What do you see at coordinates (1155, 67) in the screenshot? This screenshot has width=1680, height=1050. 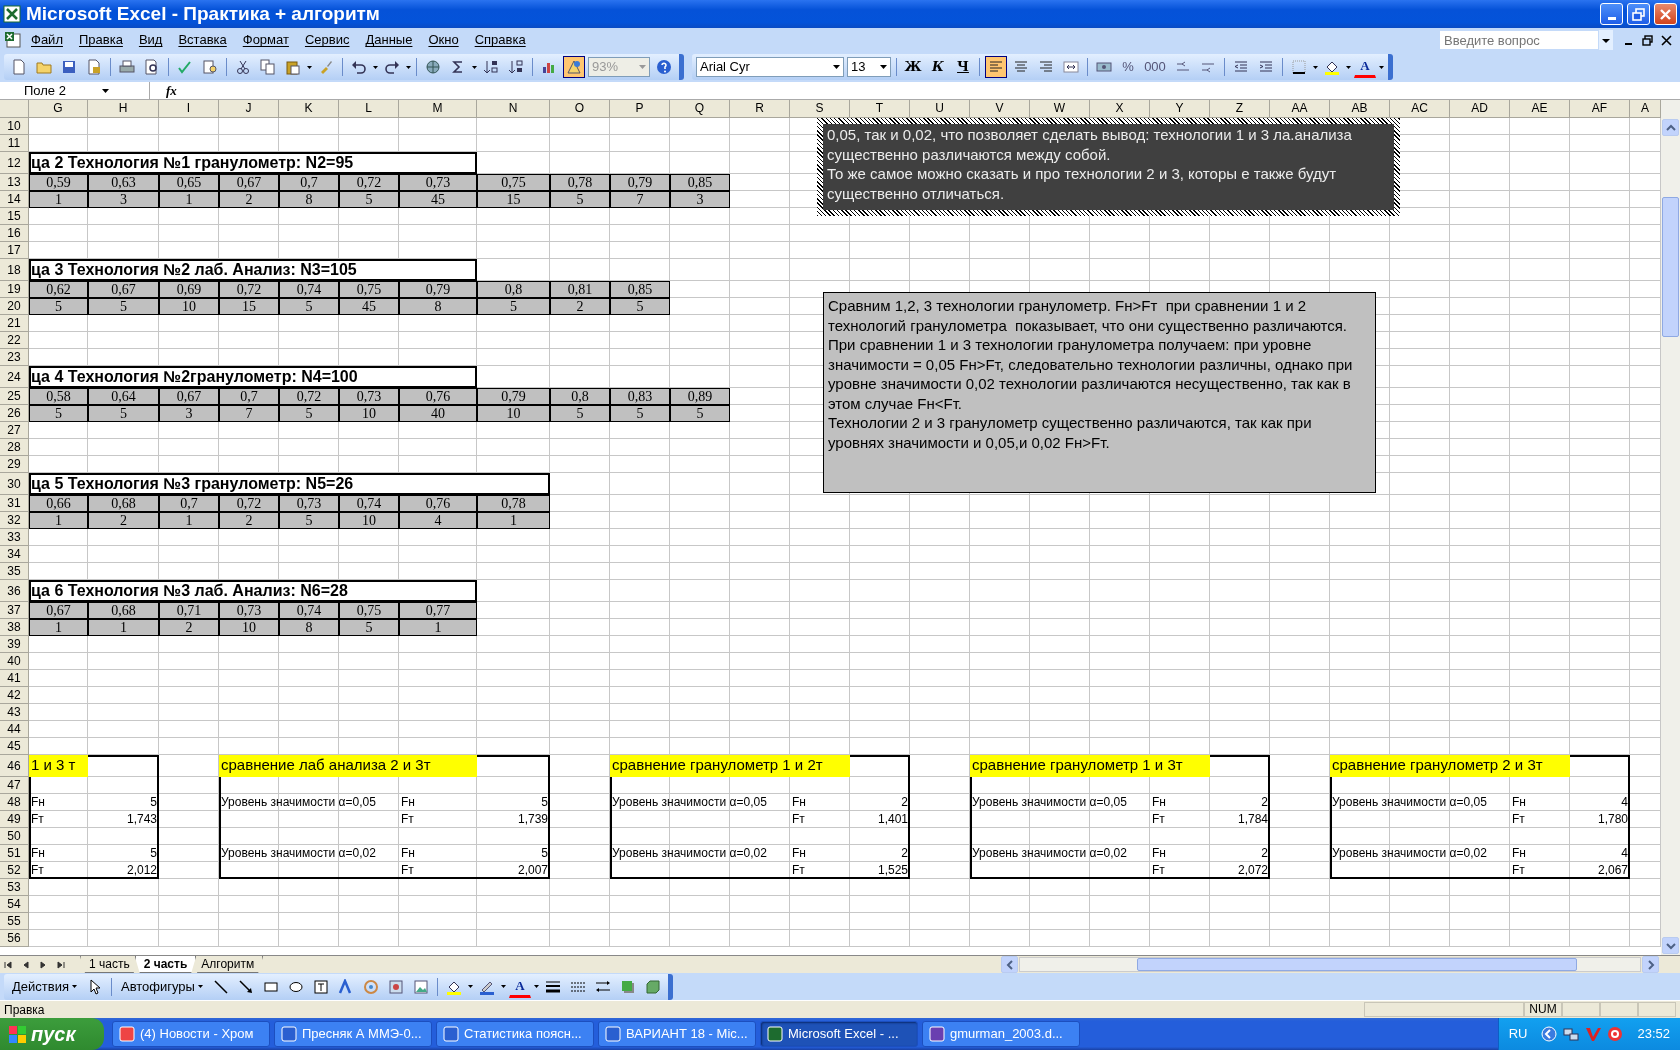 I see `thousands-button: 000` at bounding box center [1155, 67].